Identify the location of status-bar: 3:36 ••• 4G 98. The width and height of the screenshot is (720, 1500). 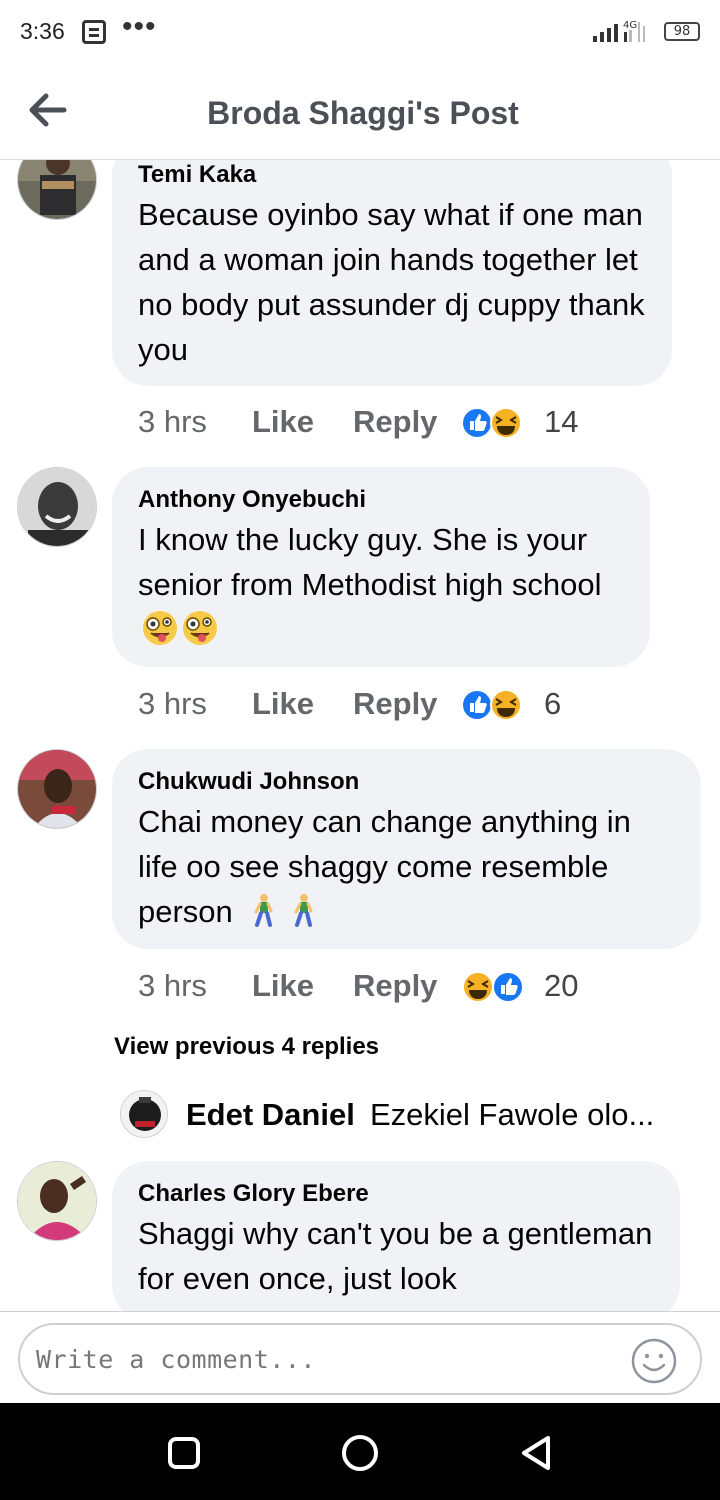
(360, 32).